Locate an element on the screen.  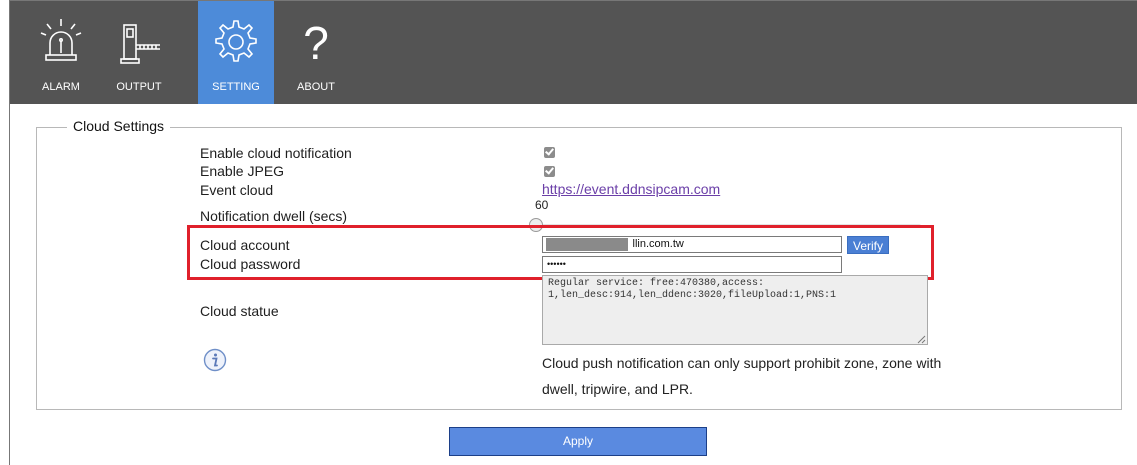
nav-label-setting: SETTING is located at coordinates (236, 87).